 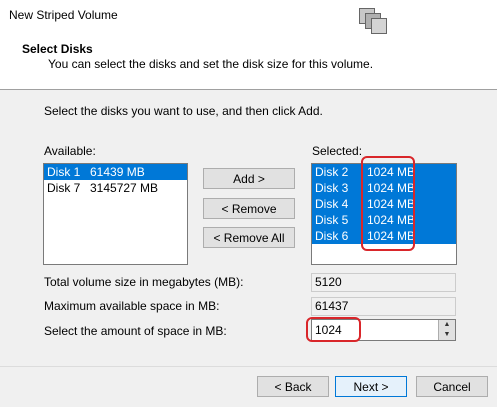 What do you see at coordinates (452, 386) in the screenshot?
I see `cancel-button: Cancel` at bounding box center [452, 386].